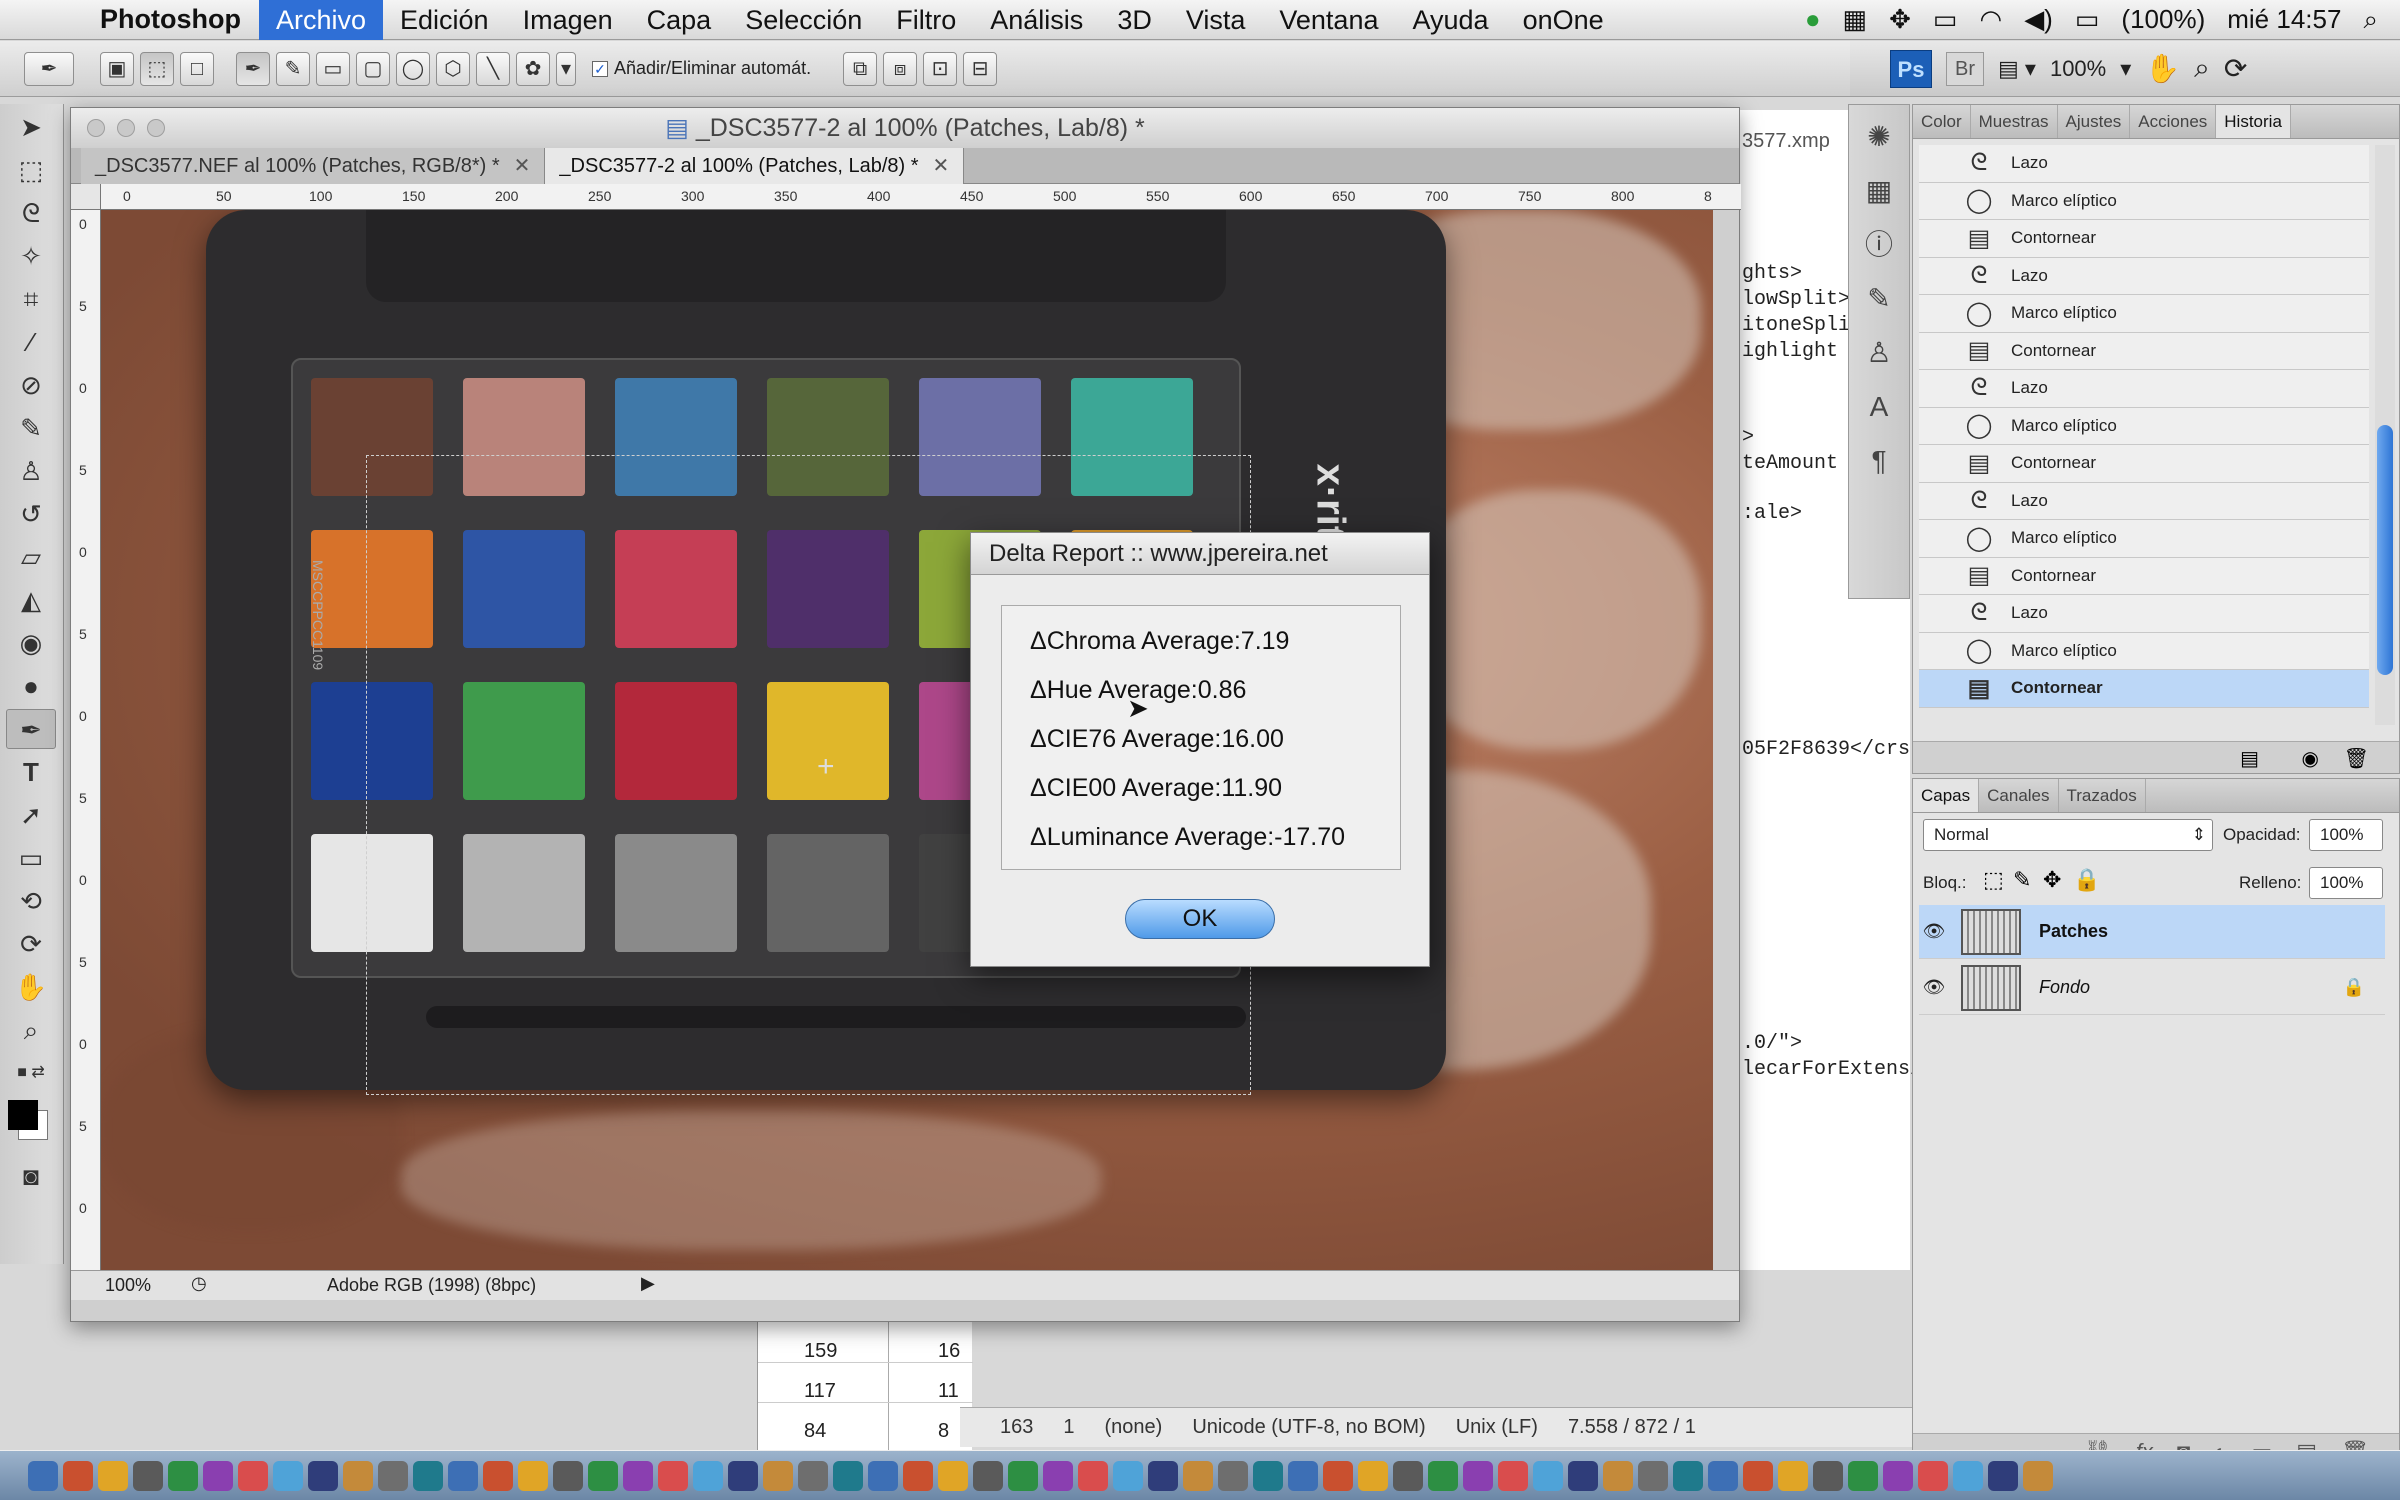 The height and width of the screenshot is (1500, 2400). I want to click on menu-capa: Capa, so click(679, 20).